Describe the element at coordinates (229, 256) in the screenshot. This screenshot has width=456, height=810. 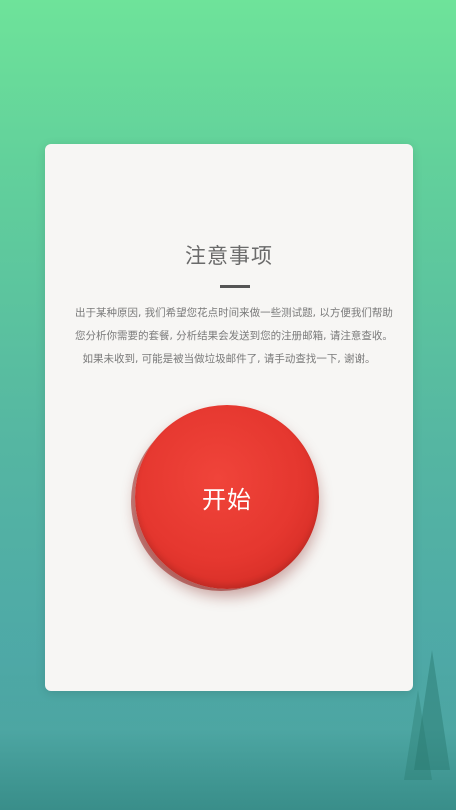
I see `notice-title: 注意事项` at that location.